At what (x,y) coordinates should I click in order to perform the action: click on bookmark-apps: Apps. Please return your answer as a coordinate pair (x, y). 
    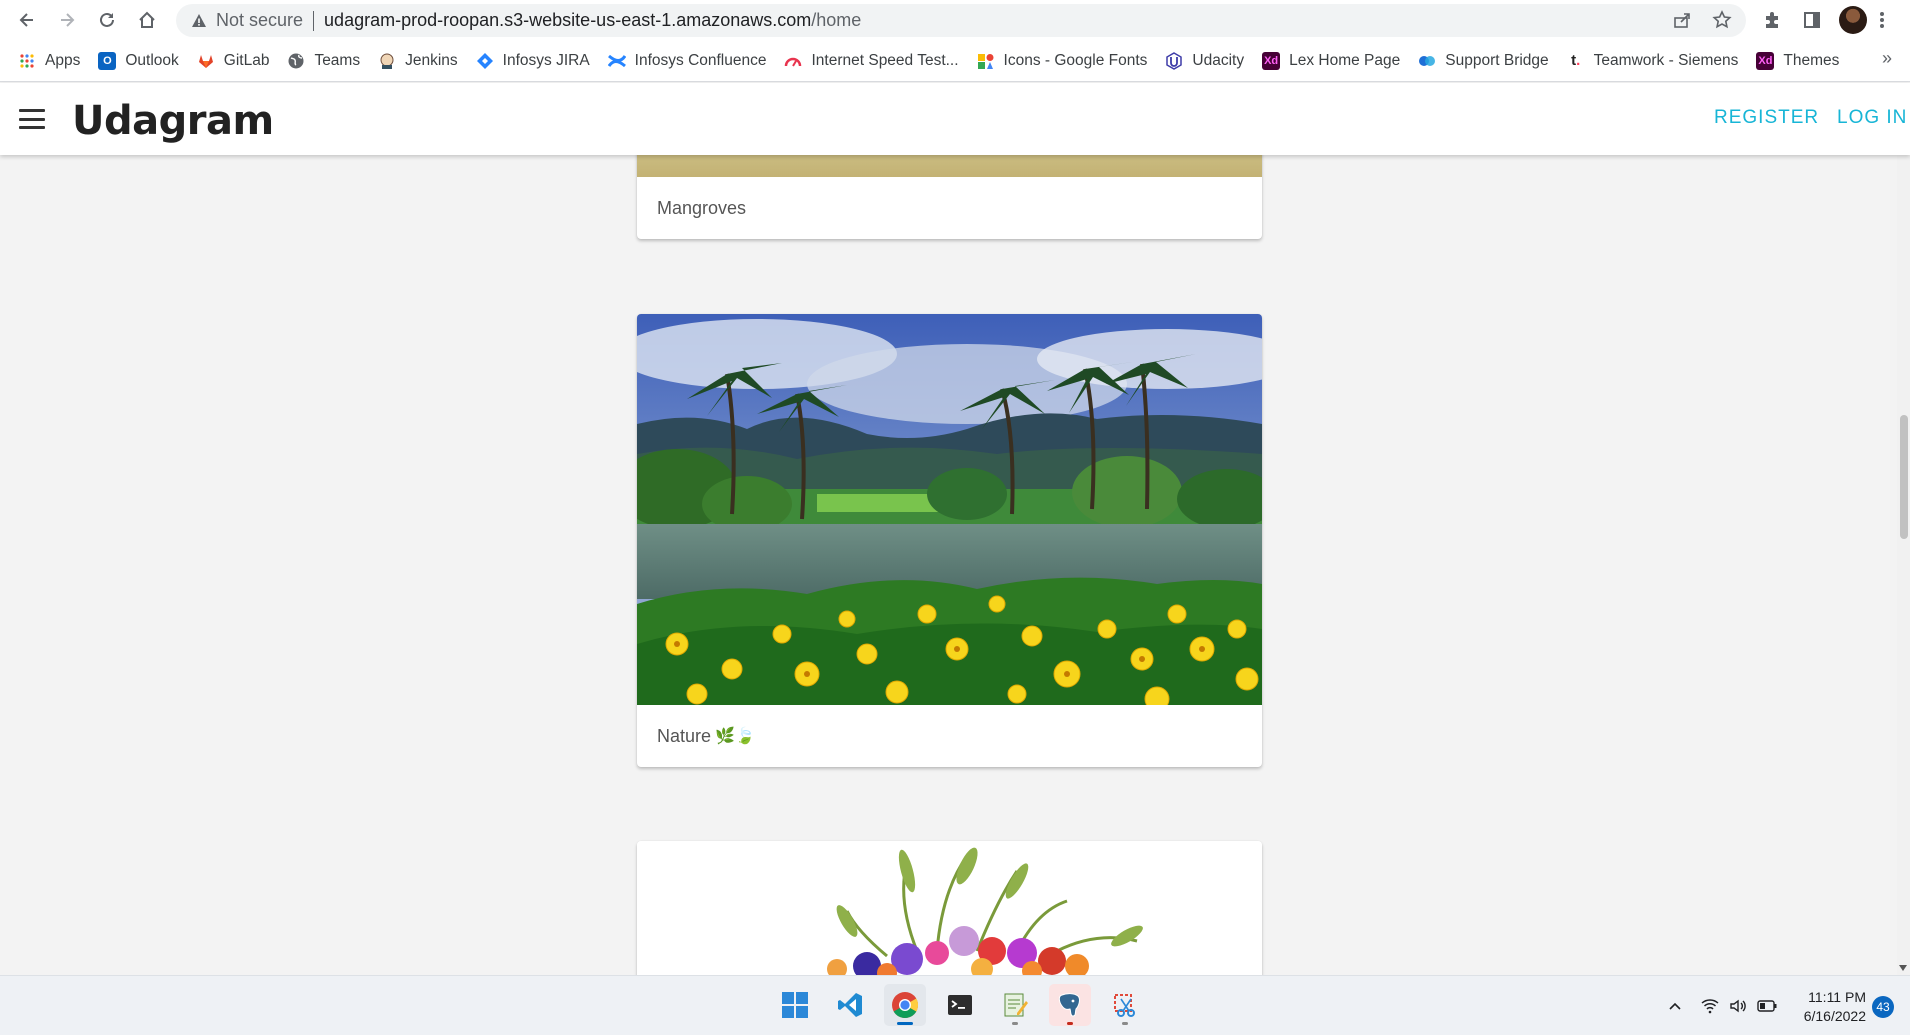
    Looking at the image, I should click on (54, 61).